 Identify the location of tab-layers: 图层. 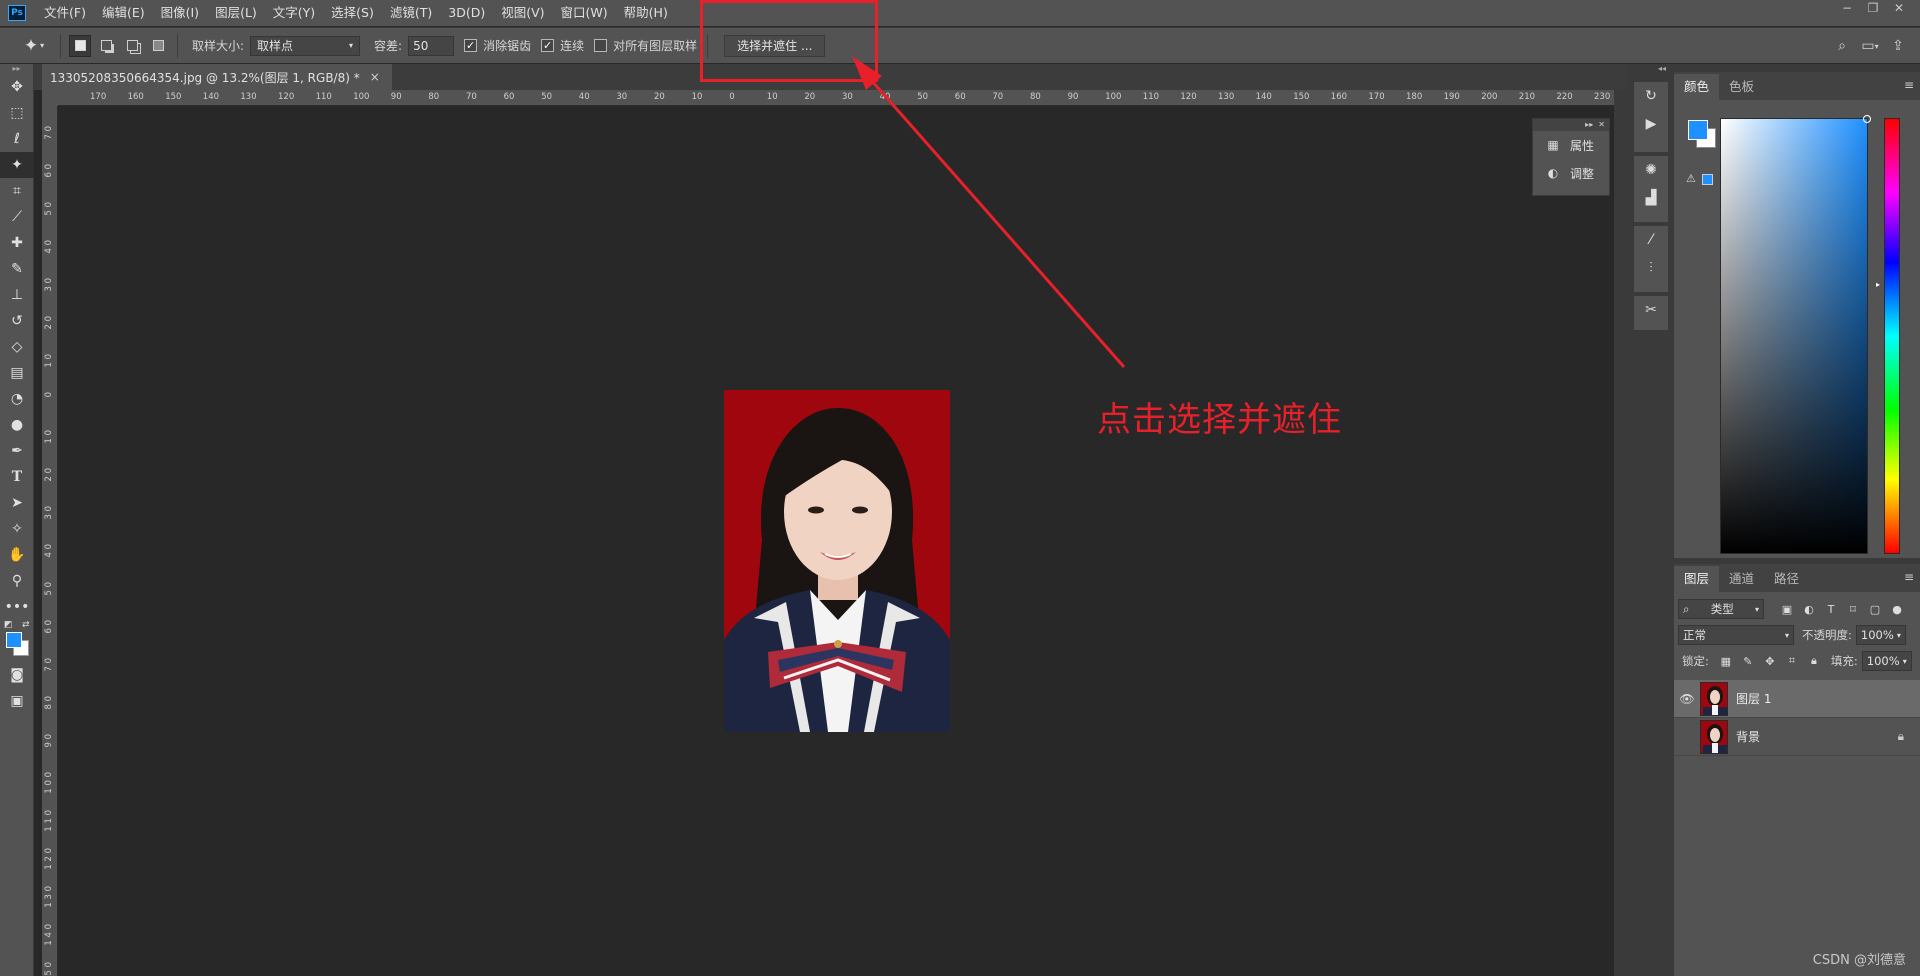
(1697, 579).